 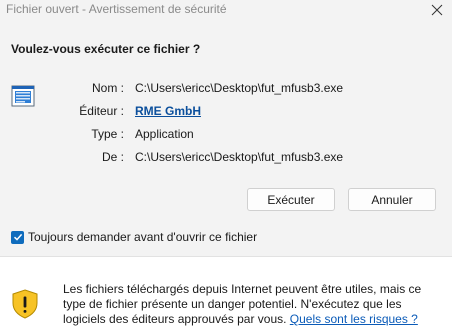 What do you see at coordinates (168, 111) in the screenshot?
I see `publisher-link: RME GmbH` at bounding box center [168, 111].